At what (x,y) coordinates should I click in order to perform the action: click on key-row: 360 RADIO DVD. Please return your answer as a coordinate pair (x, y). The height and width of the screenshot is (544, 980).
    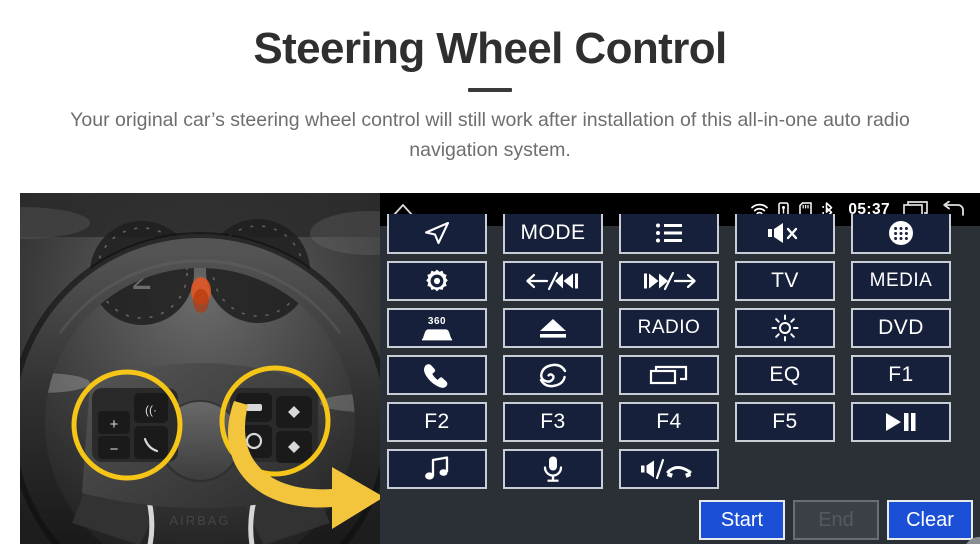
    Looking at the image, I should click on (683, 328).